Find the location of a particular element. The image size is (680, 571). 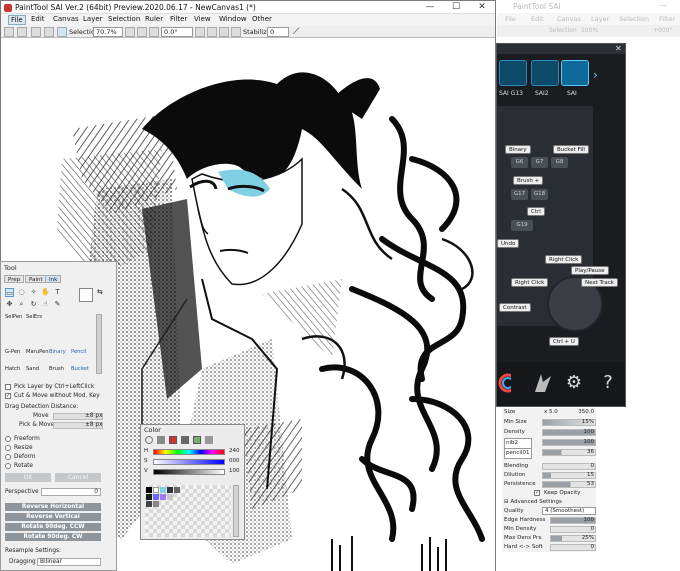

swatch-violet is located at coordinates (163, 497).